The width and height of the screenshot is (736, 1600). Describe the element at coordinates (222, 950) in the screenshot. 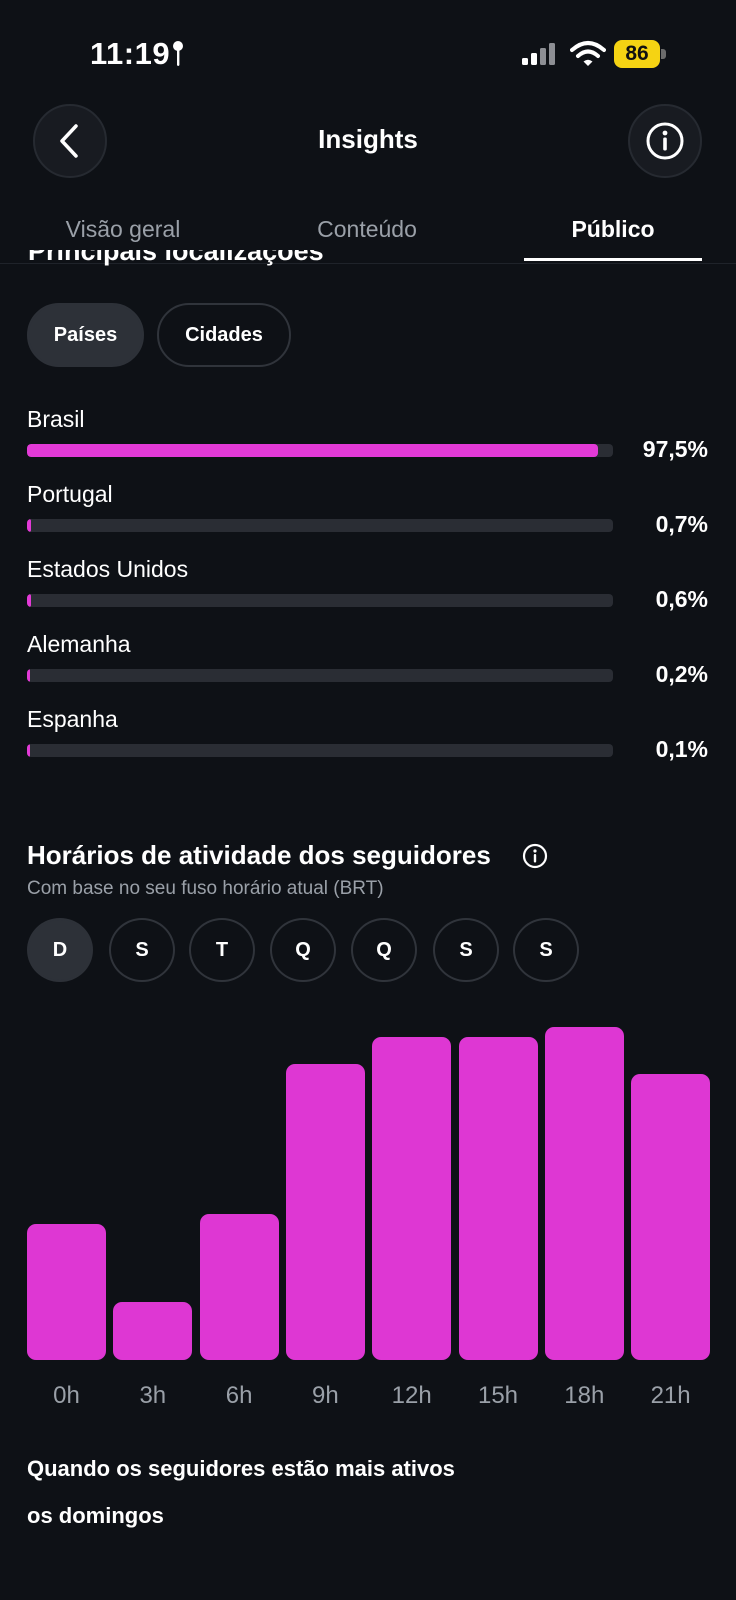

I see `day-button-terca: T` at that location.